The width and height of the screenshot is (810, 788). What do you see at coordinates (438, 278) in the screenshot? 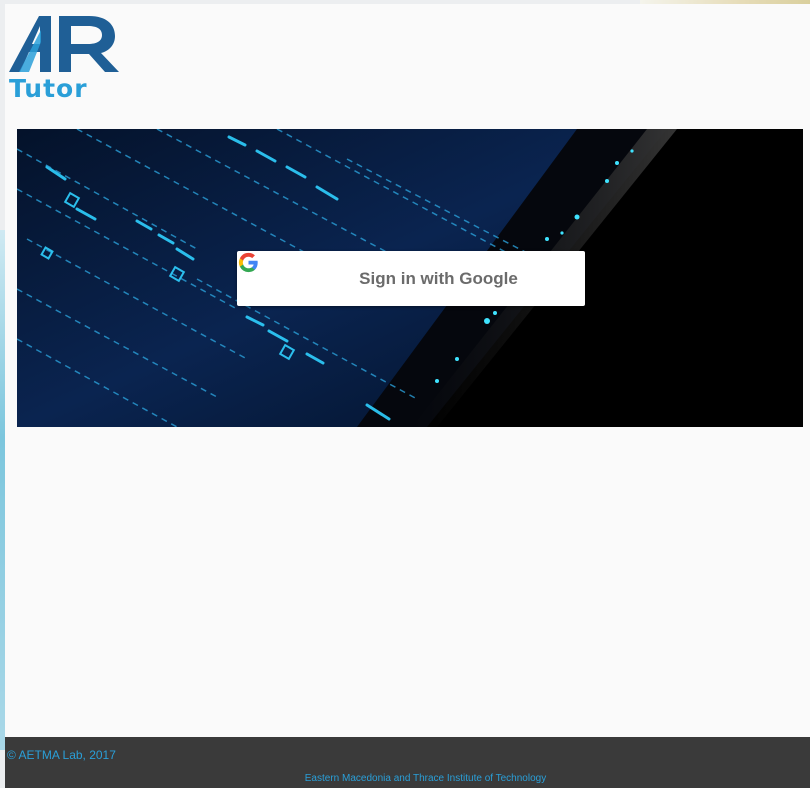
I see `google-sign-in-label: Sign in with Google` at bounding box center [438, 278].